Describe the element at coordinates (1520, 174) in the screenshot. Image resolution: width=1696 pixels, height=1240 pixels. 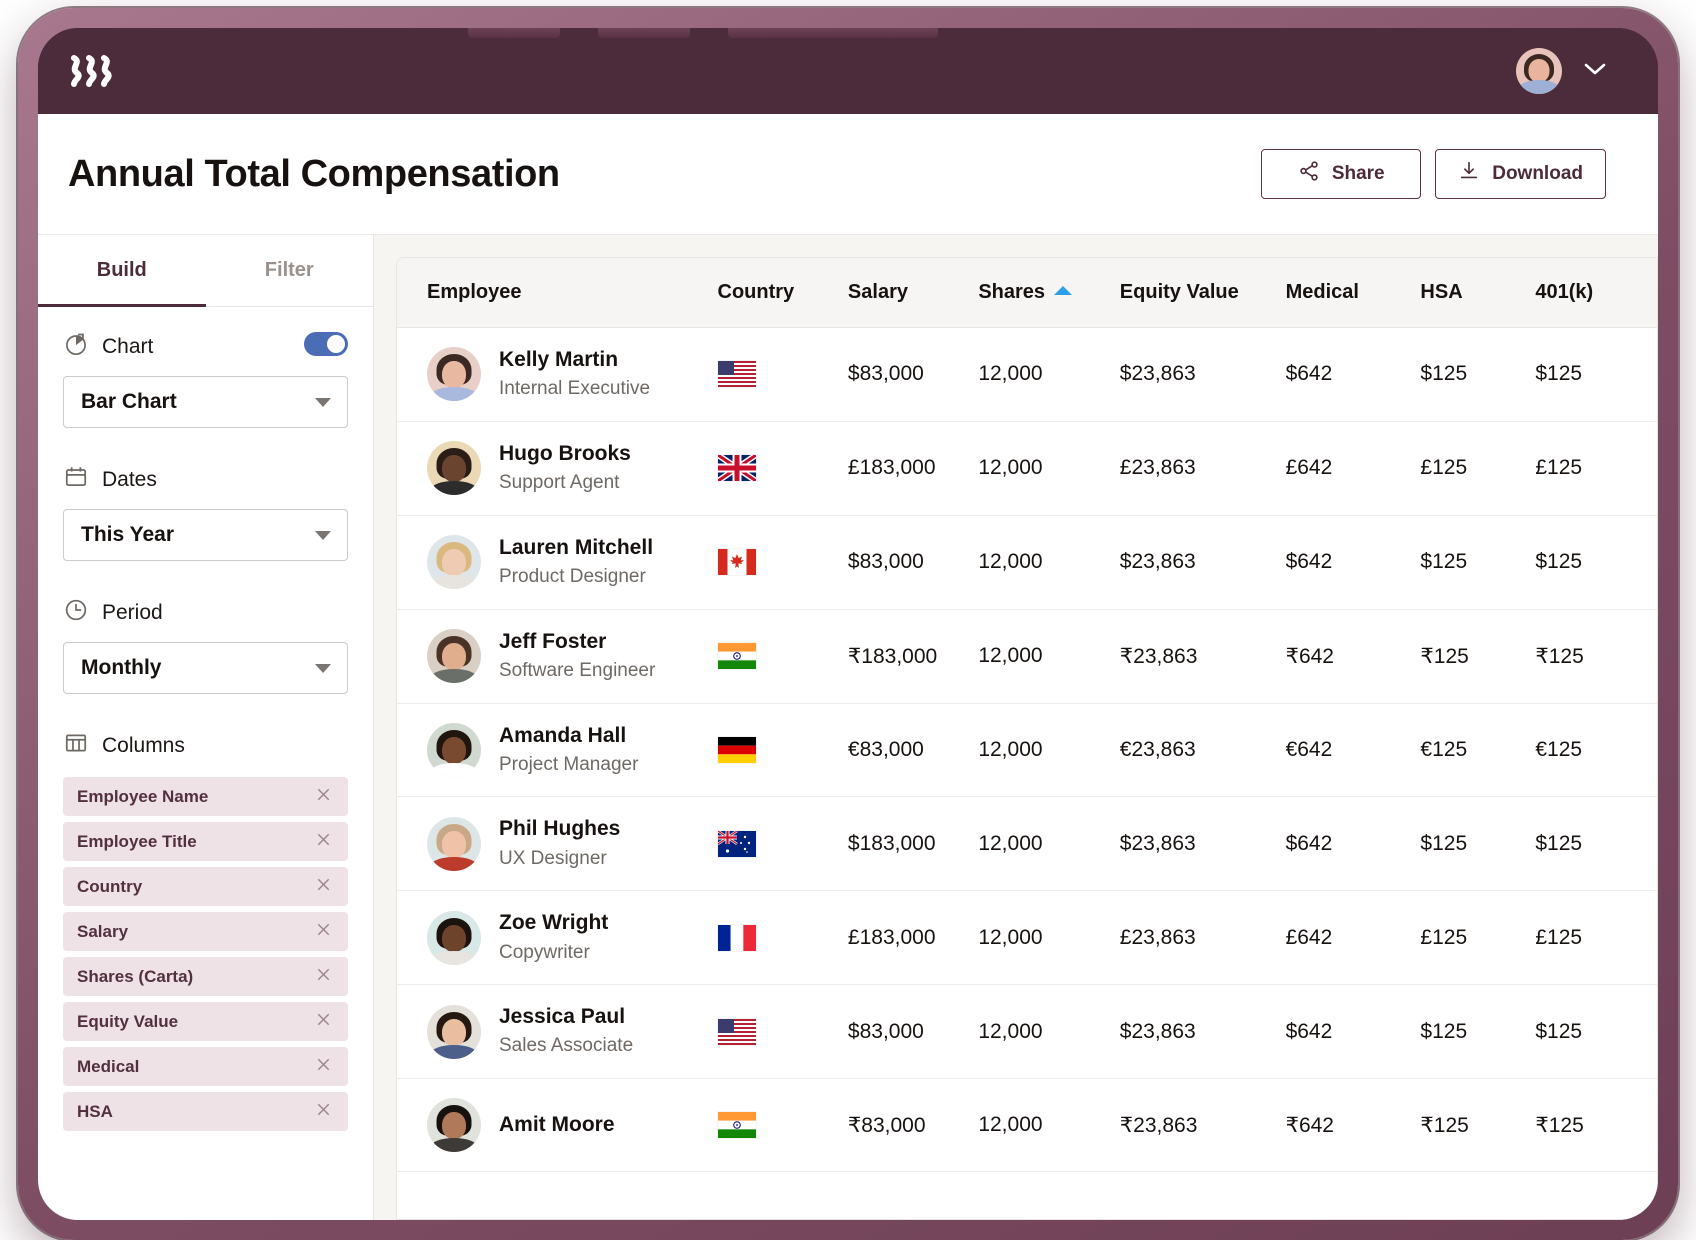
I see `download-button: Download` at that location.